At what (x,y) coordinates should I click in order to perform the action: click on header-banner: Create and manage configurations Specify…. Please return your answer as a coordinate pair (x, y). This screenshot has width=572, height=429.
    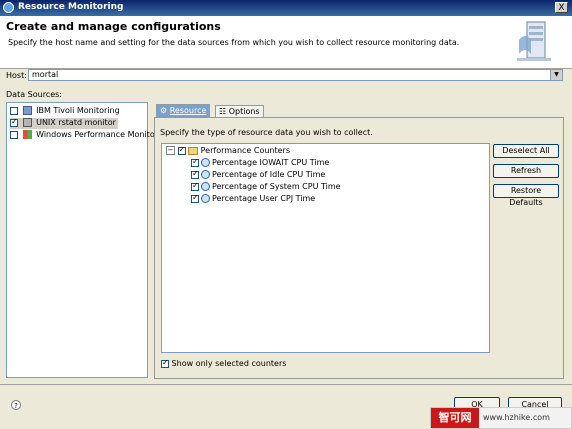
    Looking at the image, I should click on (286, 42).